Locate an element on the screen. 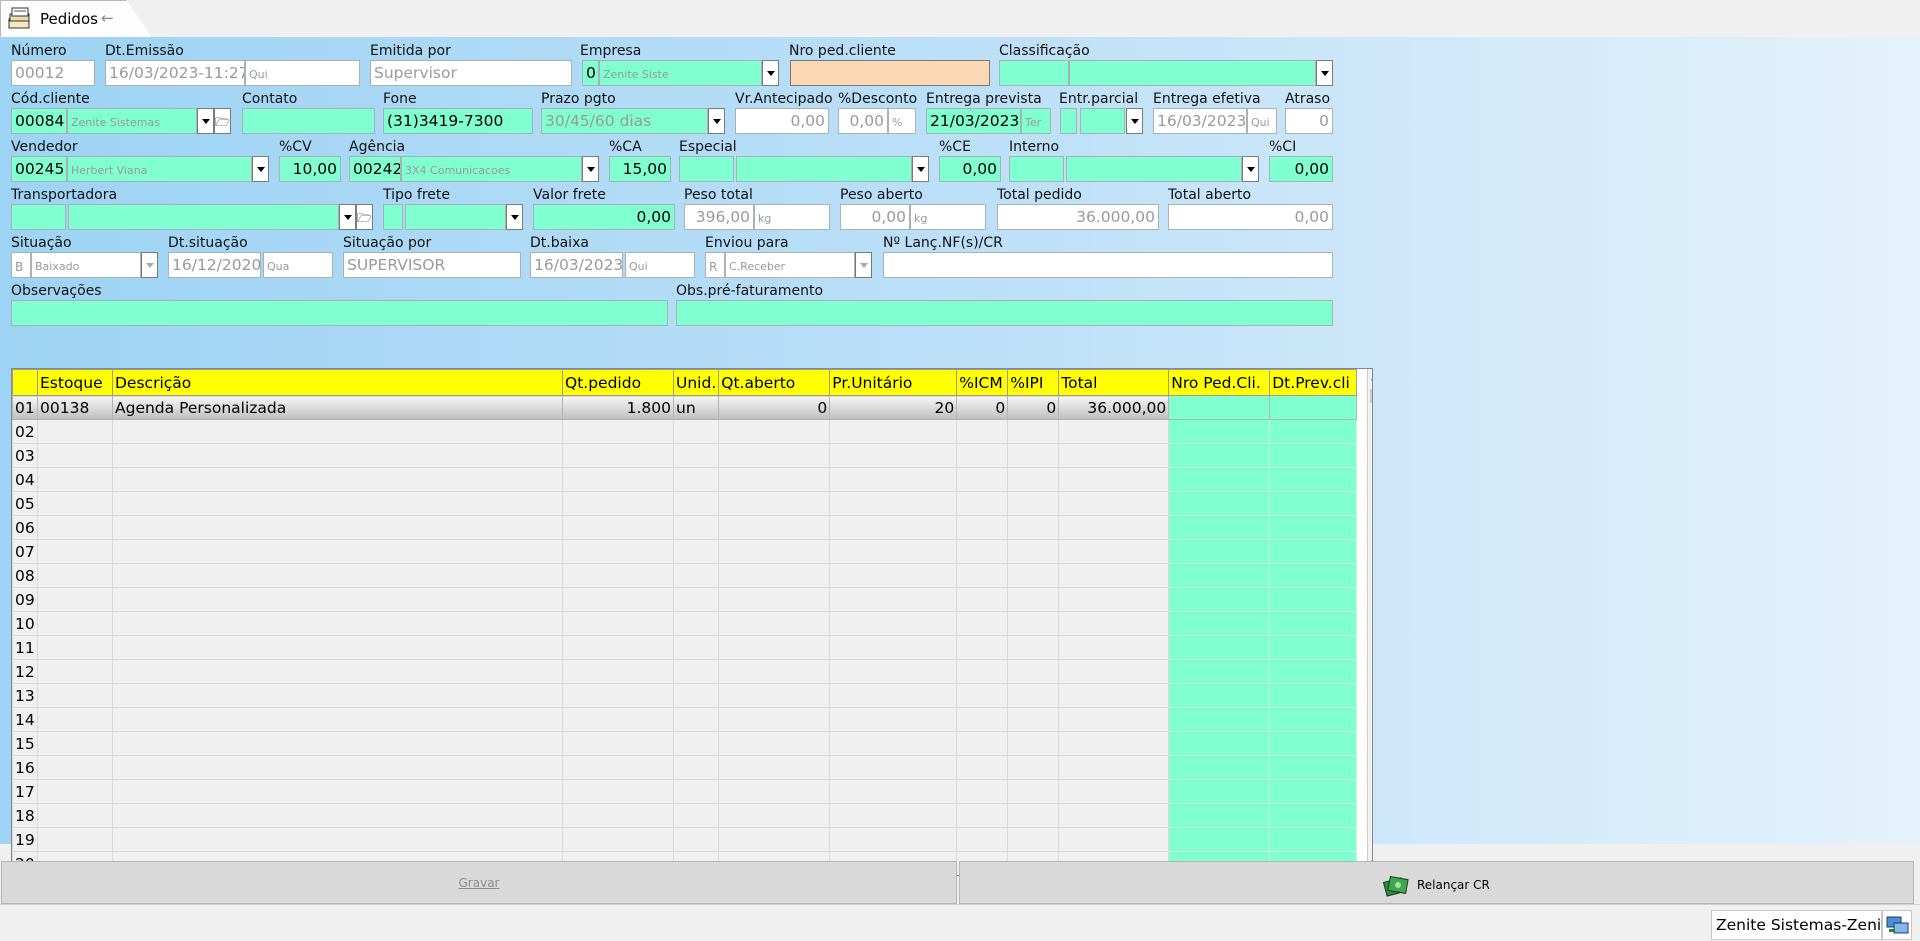 The image size is (1920, 941). entr-parcial-code-field is located at coordinates (1068, 121).